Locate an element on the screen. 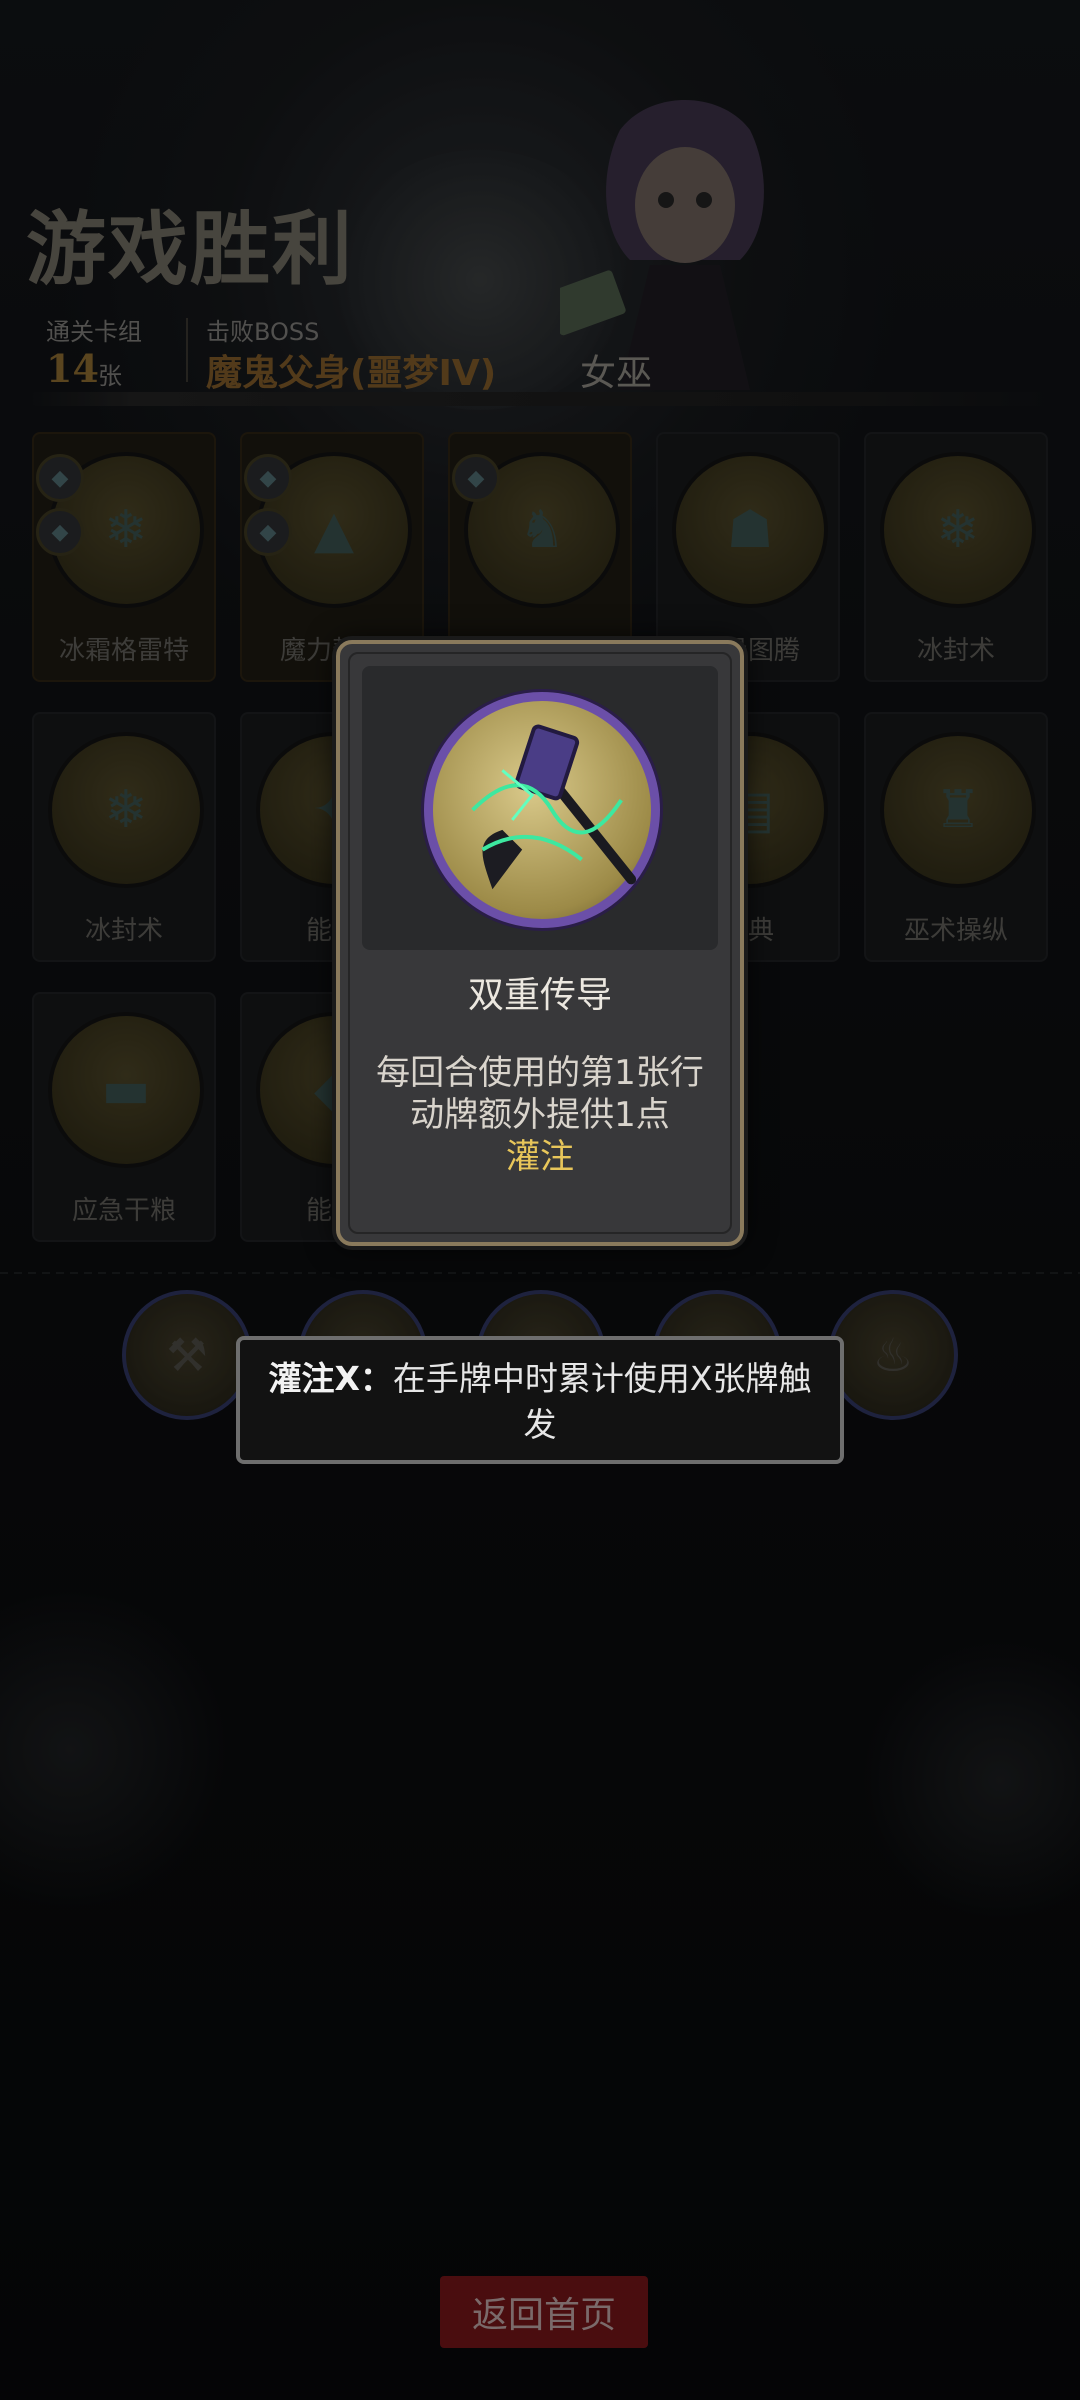  keyword-tooltip: 灌注X：在手牌中时累计使用X张牌触发 is located at coordinates (540, 1400).